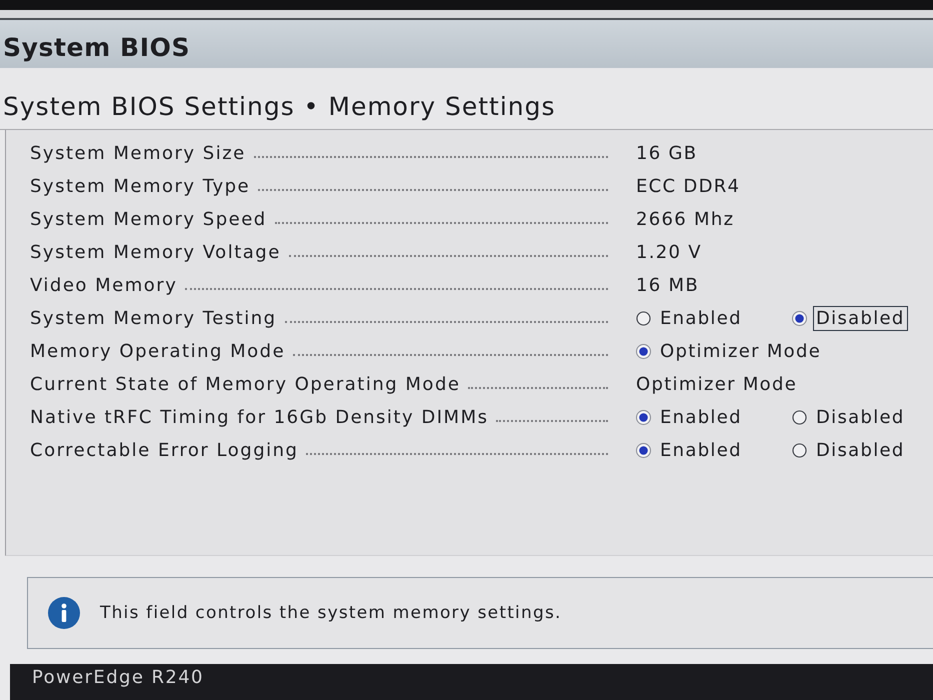  Describe the element at coordinates (138, 153) in the screenshot. I see `setting-label: System Memory Size` at that location.